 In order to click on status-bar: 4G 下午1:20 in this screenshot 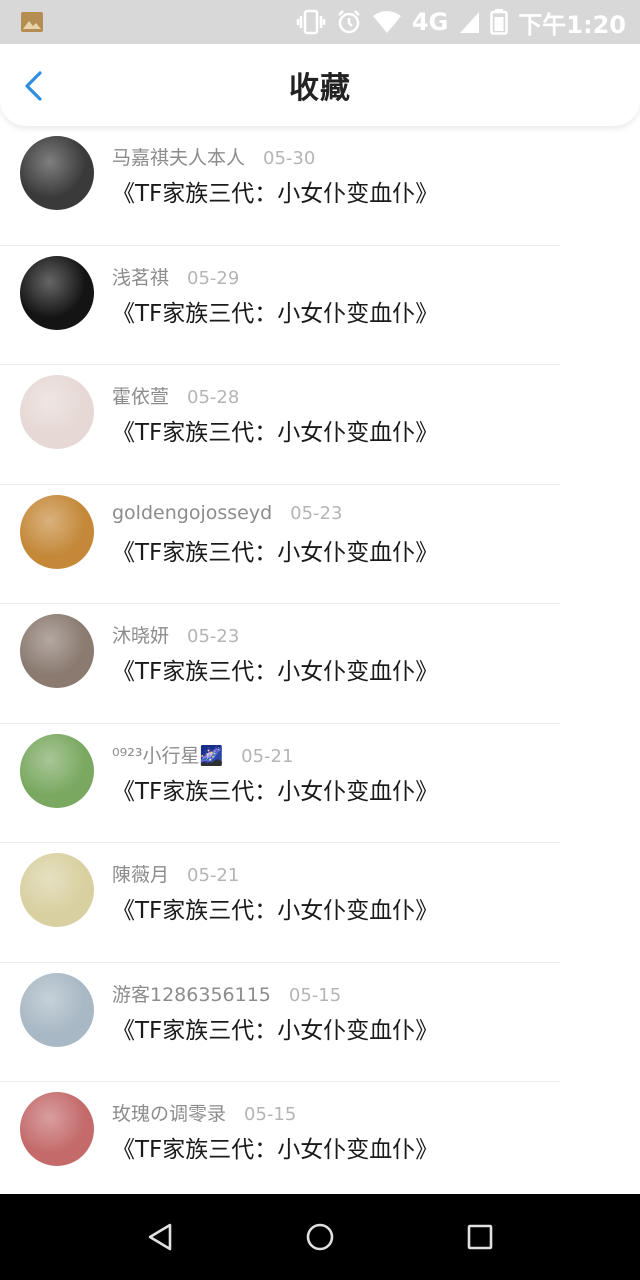, I will do `click(320, 22)`.